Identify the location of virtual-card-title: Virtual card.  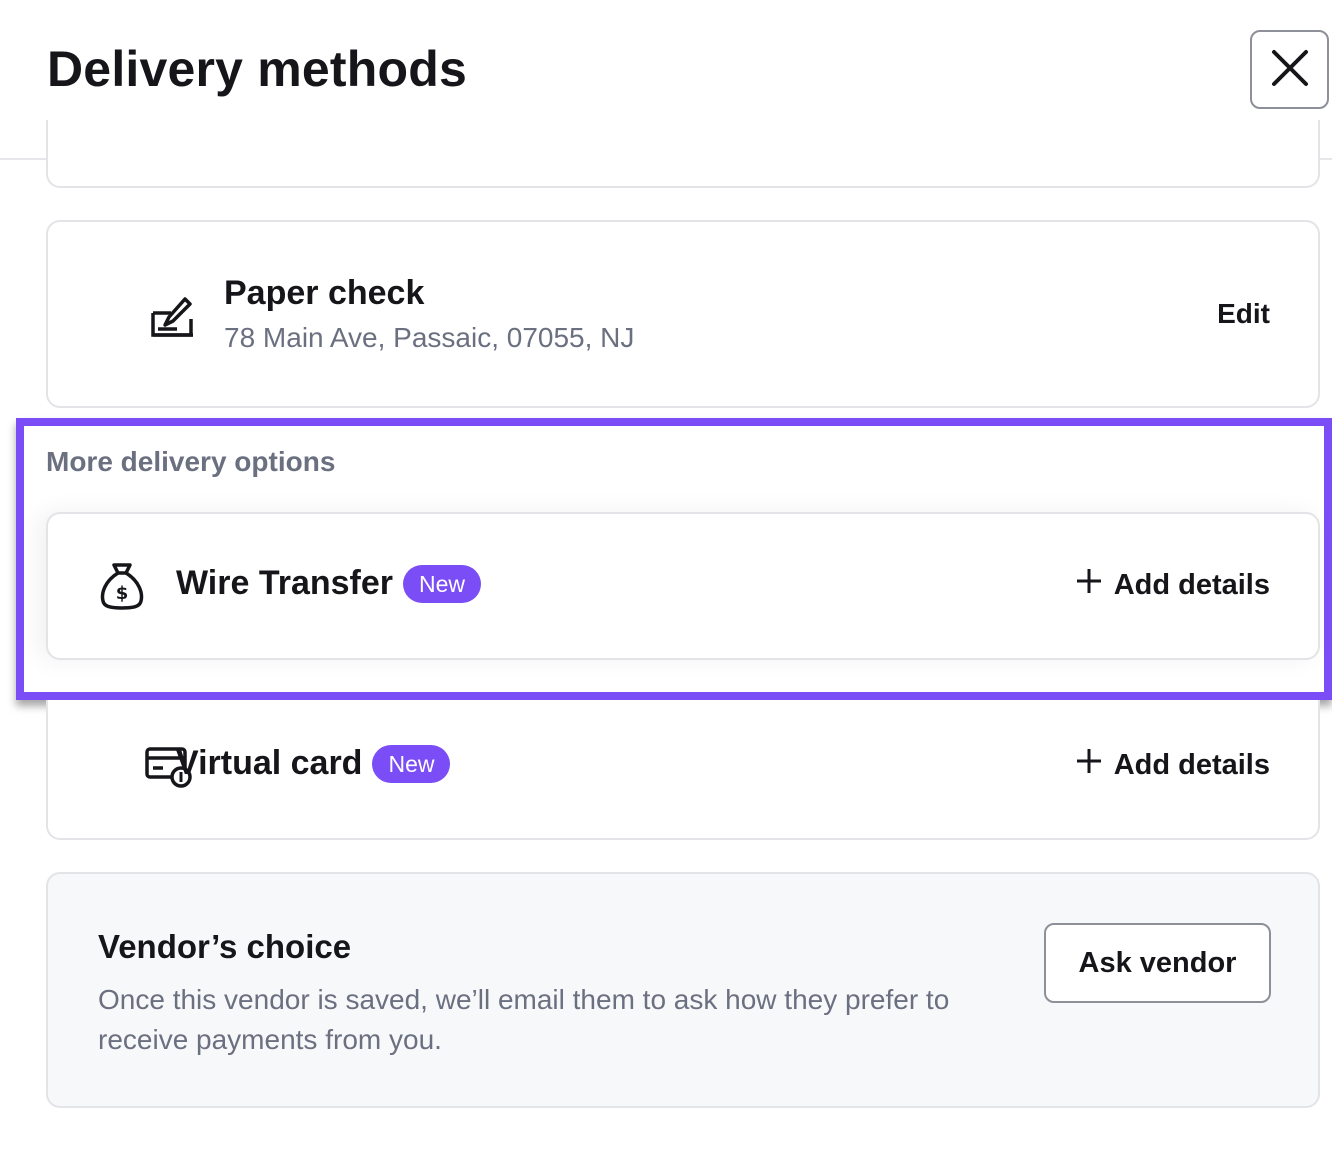
(269, 763).